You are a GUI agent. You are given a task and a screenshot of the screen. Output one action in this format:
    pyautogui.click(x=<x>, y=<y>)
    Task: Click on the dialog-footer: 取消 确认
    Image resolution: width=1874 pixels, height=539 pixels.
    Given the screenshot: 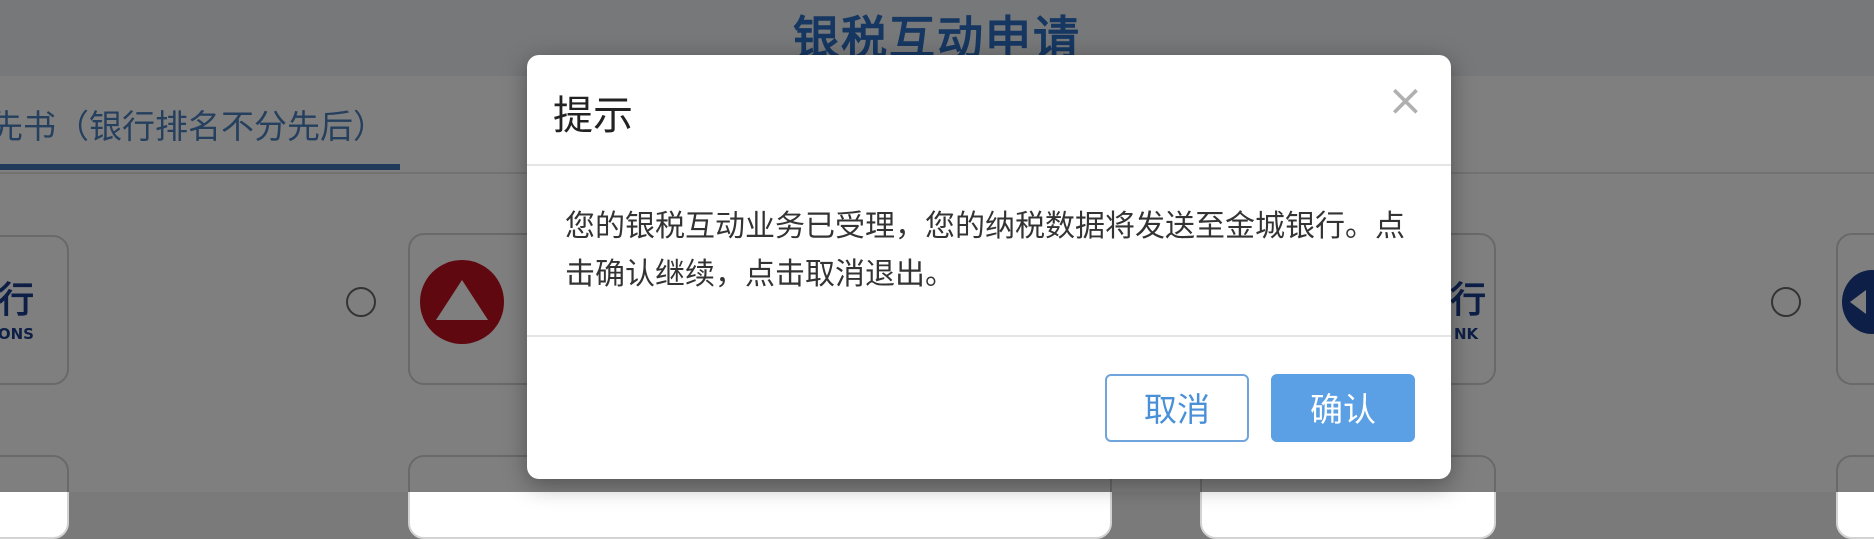 What is the action you would take?
    pyautogui.click(x=989, y=408)
    